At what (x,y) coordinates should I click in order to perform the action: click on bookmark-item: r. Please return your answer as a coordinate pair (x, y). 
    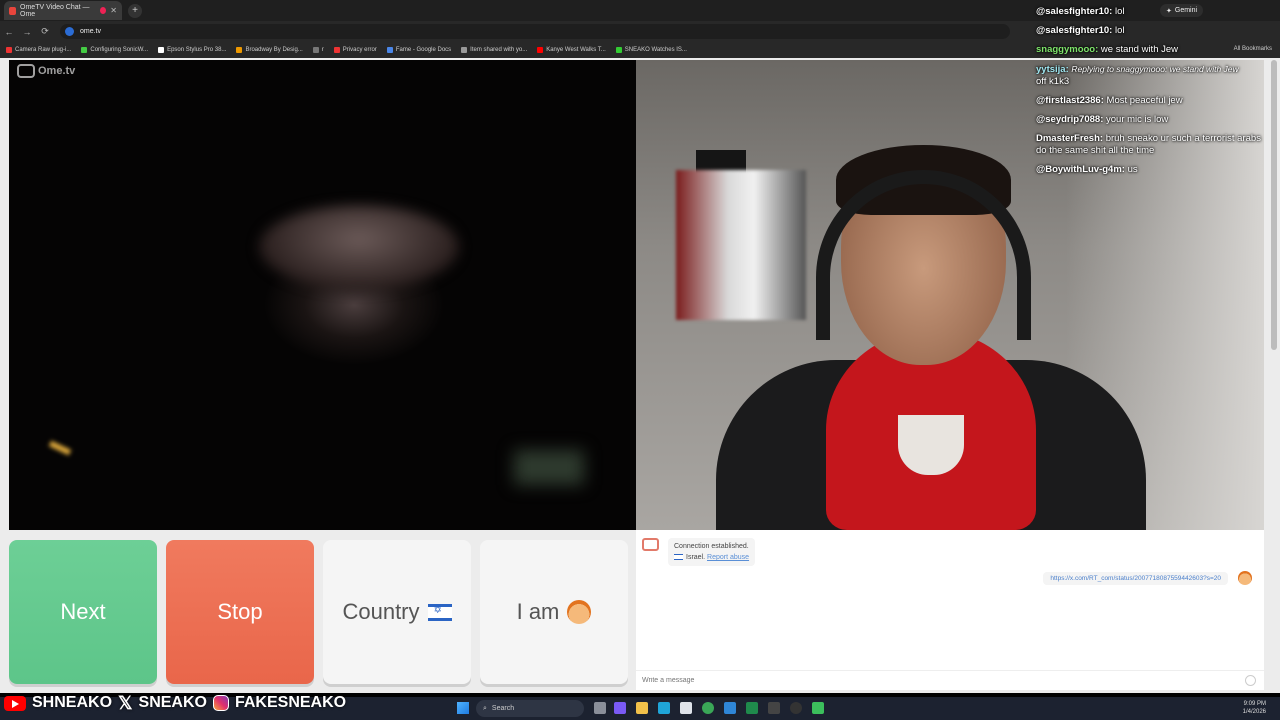
    Looking at the image, I should click on (318, 50).